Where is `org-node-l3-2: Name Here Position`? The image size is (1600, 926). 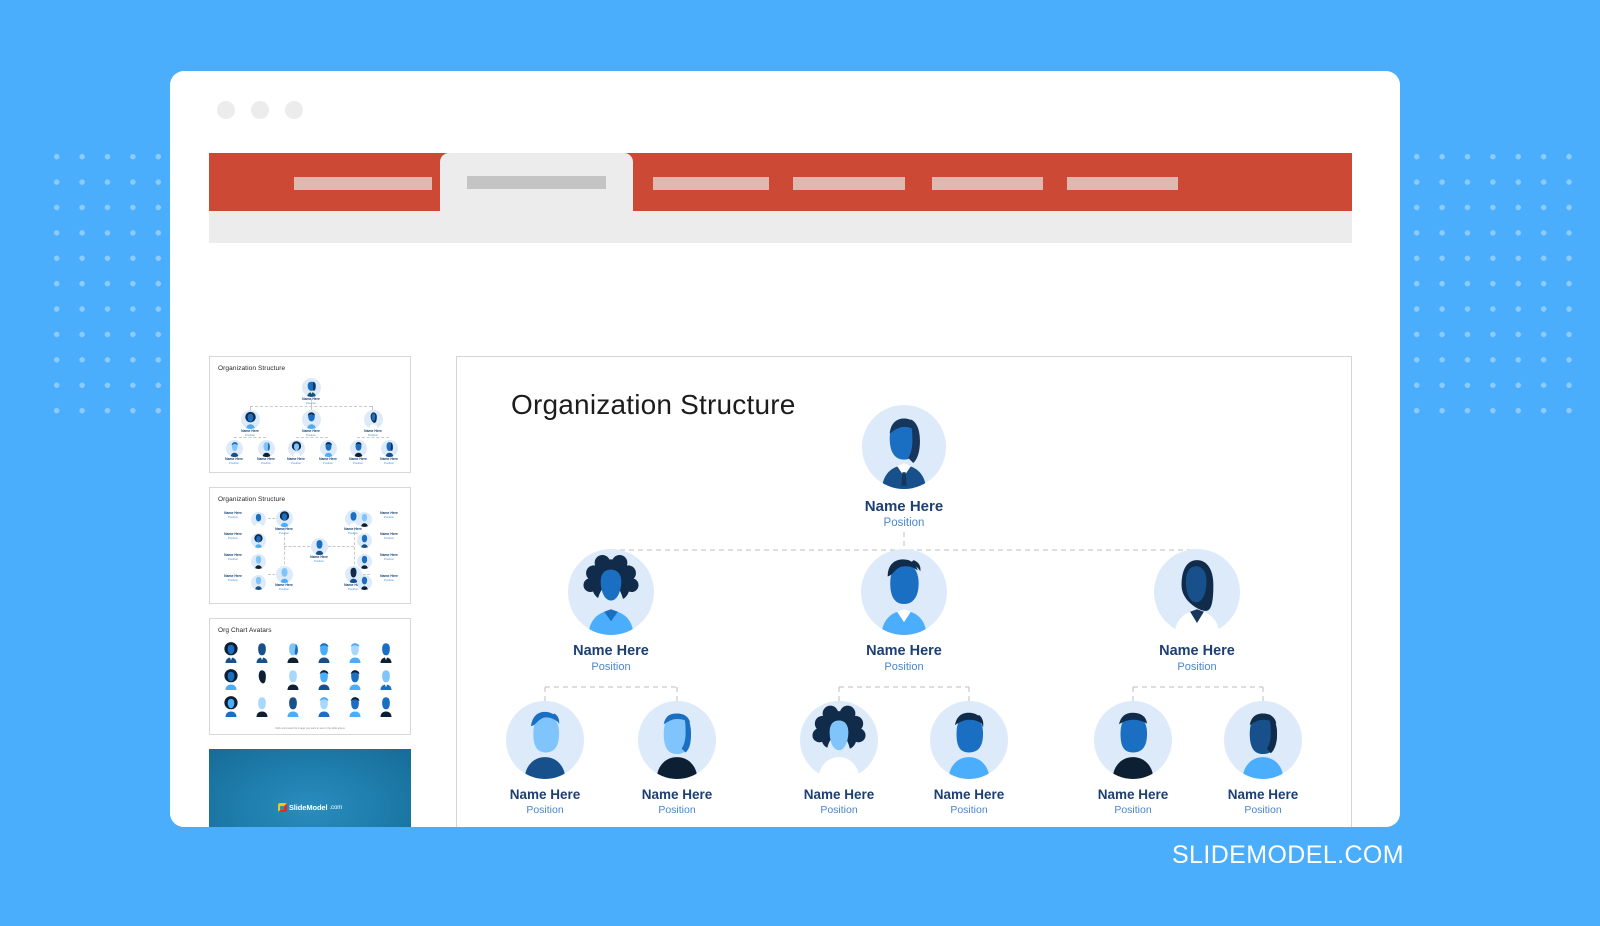 org-node-l3-2: Name Here Position is located at coordinates (677, 758).